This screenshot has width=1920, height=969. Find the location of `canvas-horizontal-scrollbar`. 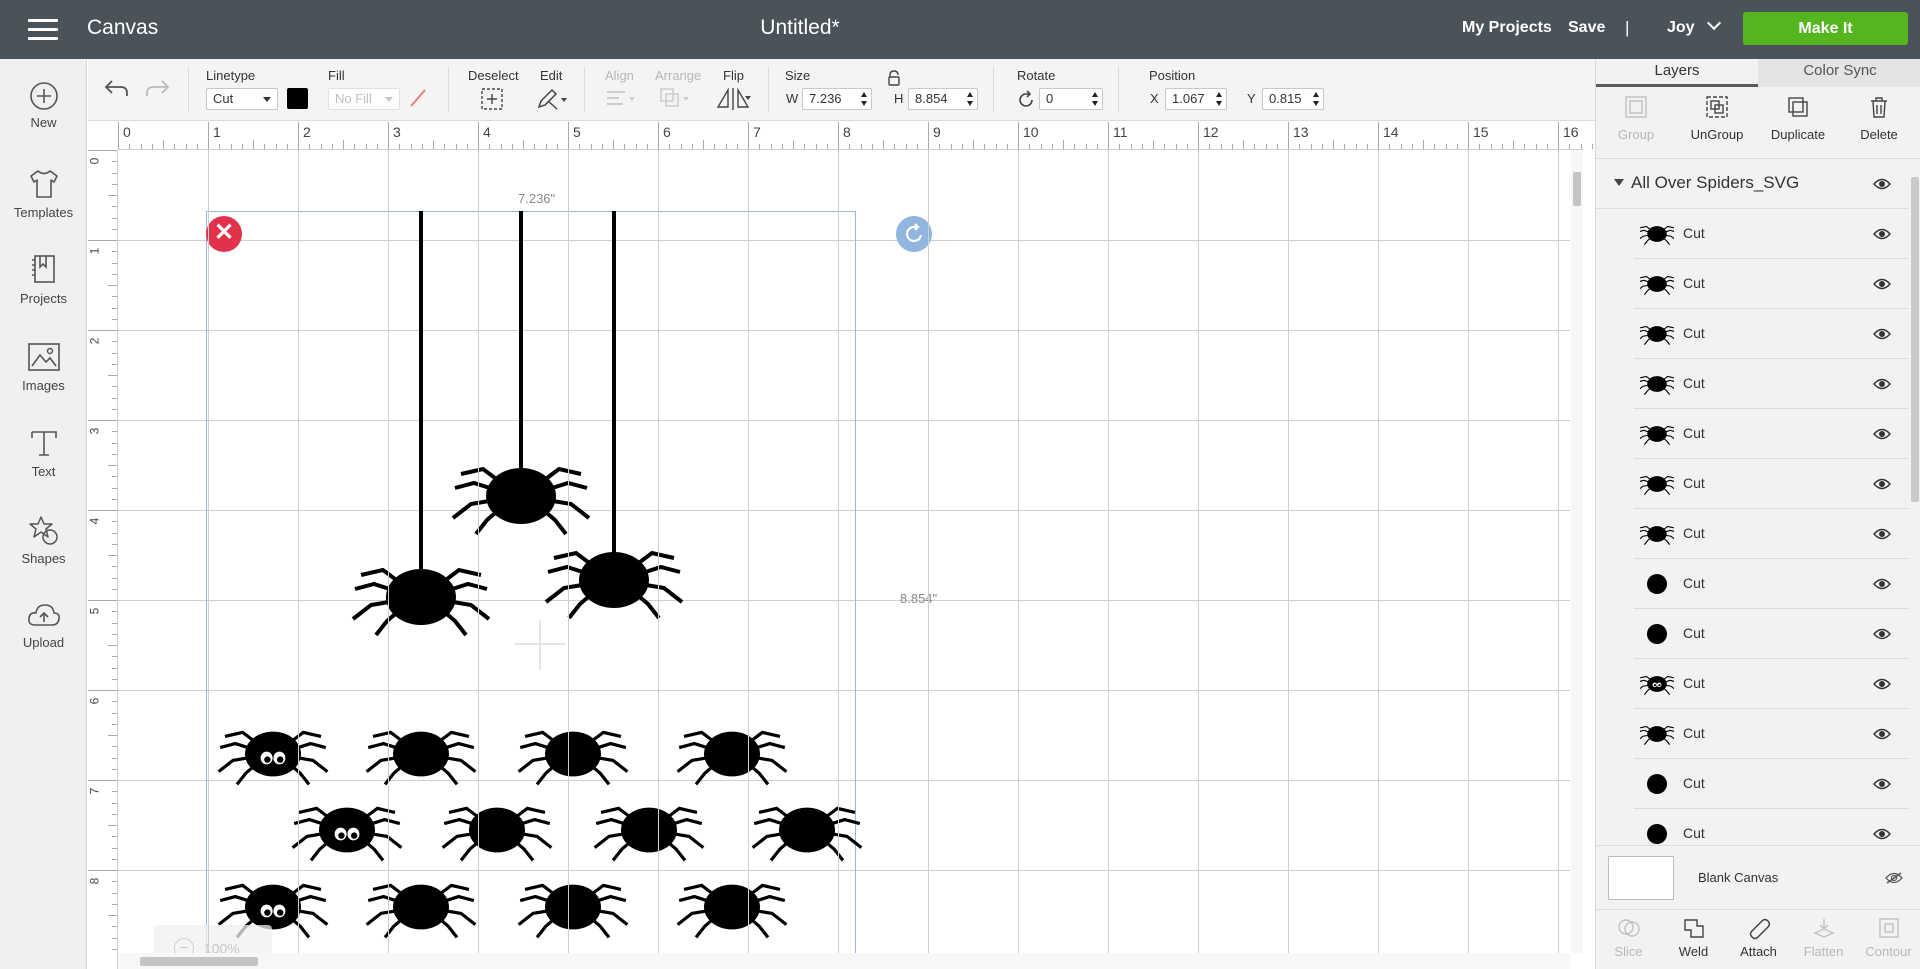

canvas-horizontal-scrollbar is located at coordinates (844, 961).